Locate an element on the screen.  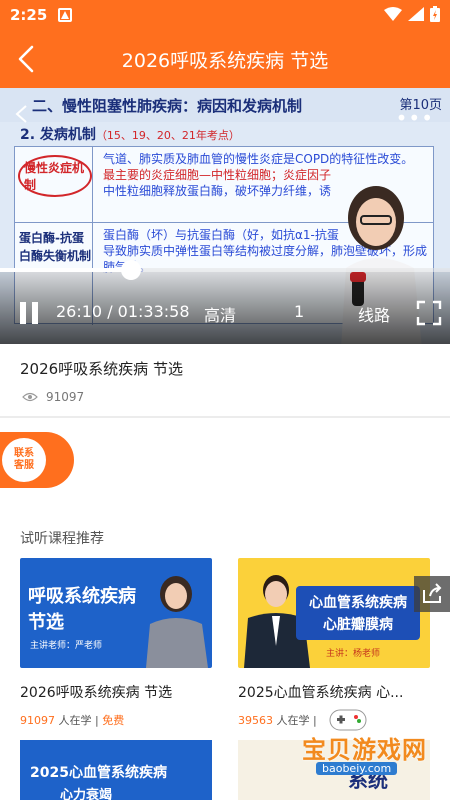
video-controls: 26:10 / 01:33:58 高清 1 线路 is located at coordinates (225, 302).